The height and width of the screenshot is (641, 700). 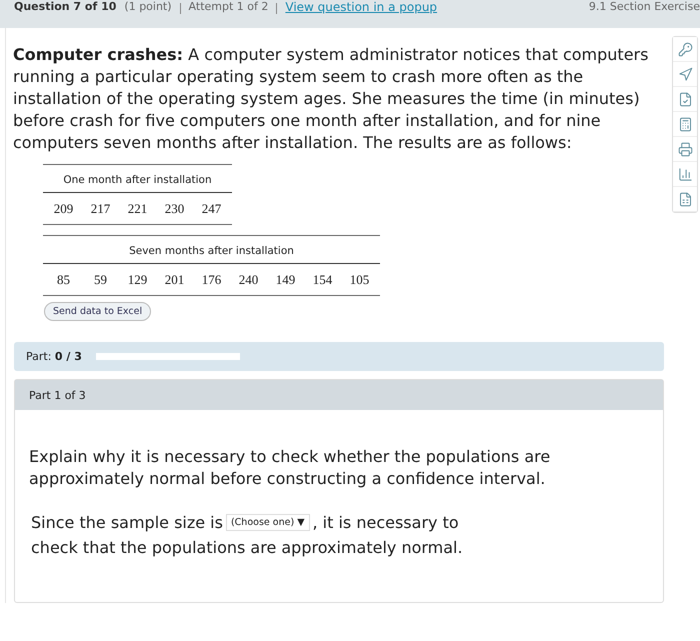 What do you see at coordinates (290, 468) in the screenshot?
I see `question-prompt: Explain why it is necessary to check whether the populations are approximately normal before constructing a confidence interval.` at bounding box center [290, 468].